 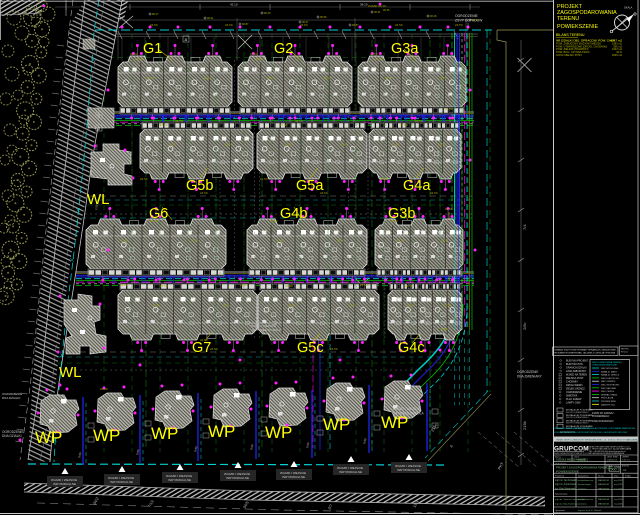 What do you see at coordinates (609, 466) in the screenshot?
I see `svg-text: SKALA` at bounding box center [609, 466].